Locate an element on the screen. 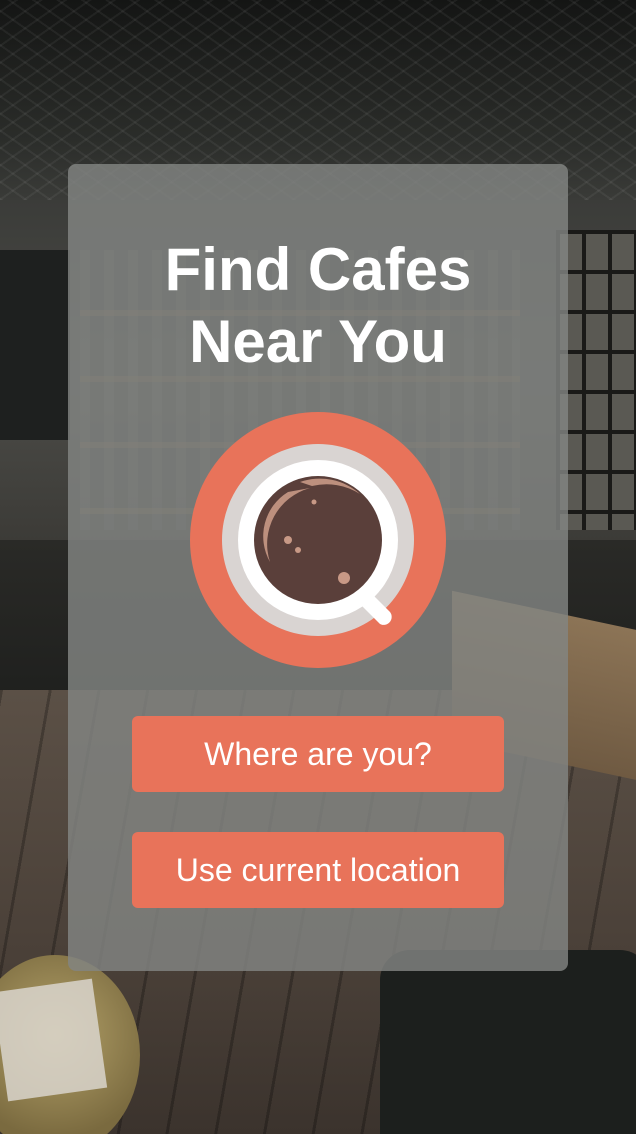 The width and height of the screenshot is (636, 1134). where-are-you-button: Where are you? is located at coordinates (318, 754).